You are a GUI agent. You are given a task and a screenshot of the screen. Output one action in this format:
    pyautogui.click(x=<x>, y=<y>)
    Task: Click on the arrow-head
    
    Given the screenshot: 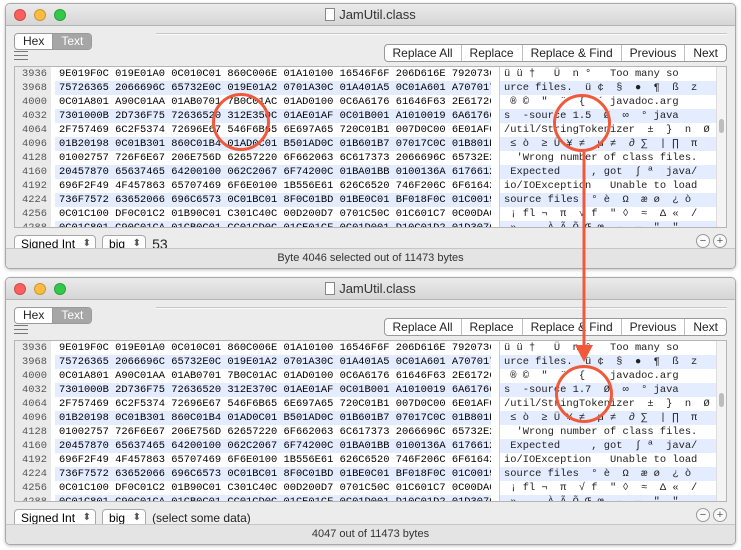 What is the action you would take?
    pyautogui.click(x=584, y=353)
    